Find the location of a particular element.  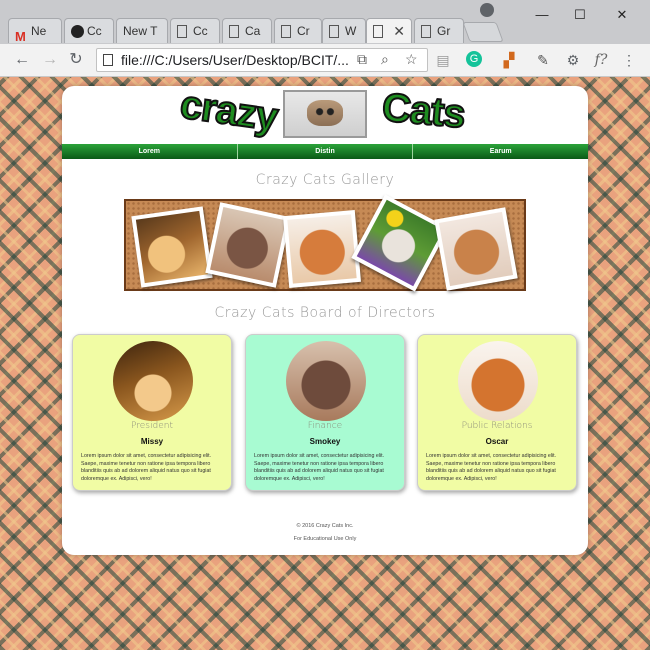

back-icon: ← is located at coordinates (22, 60).